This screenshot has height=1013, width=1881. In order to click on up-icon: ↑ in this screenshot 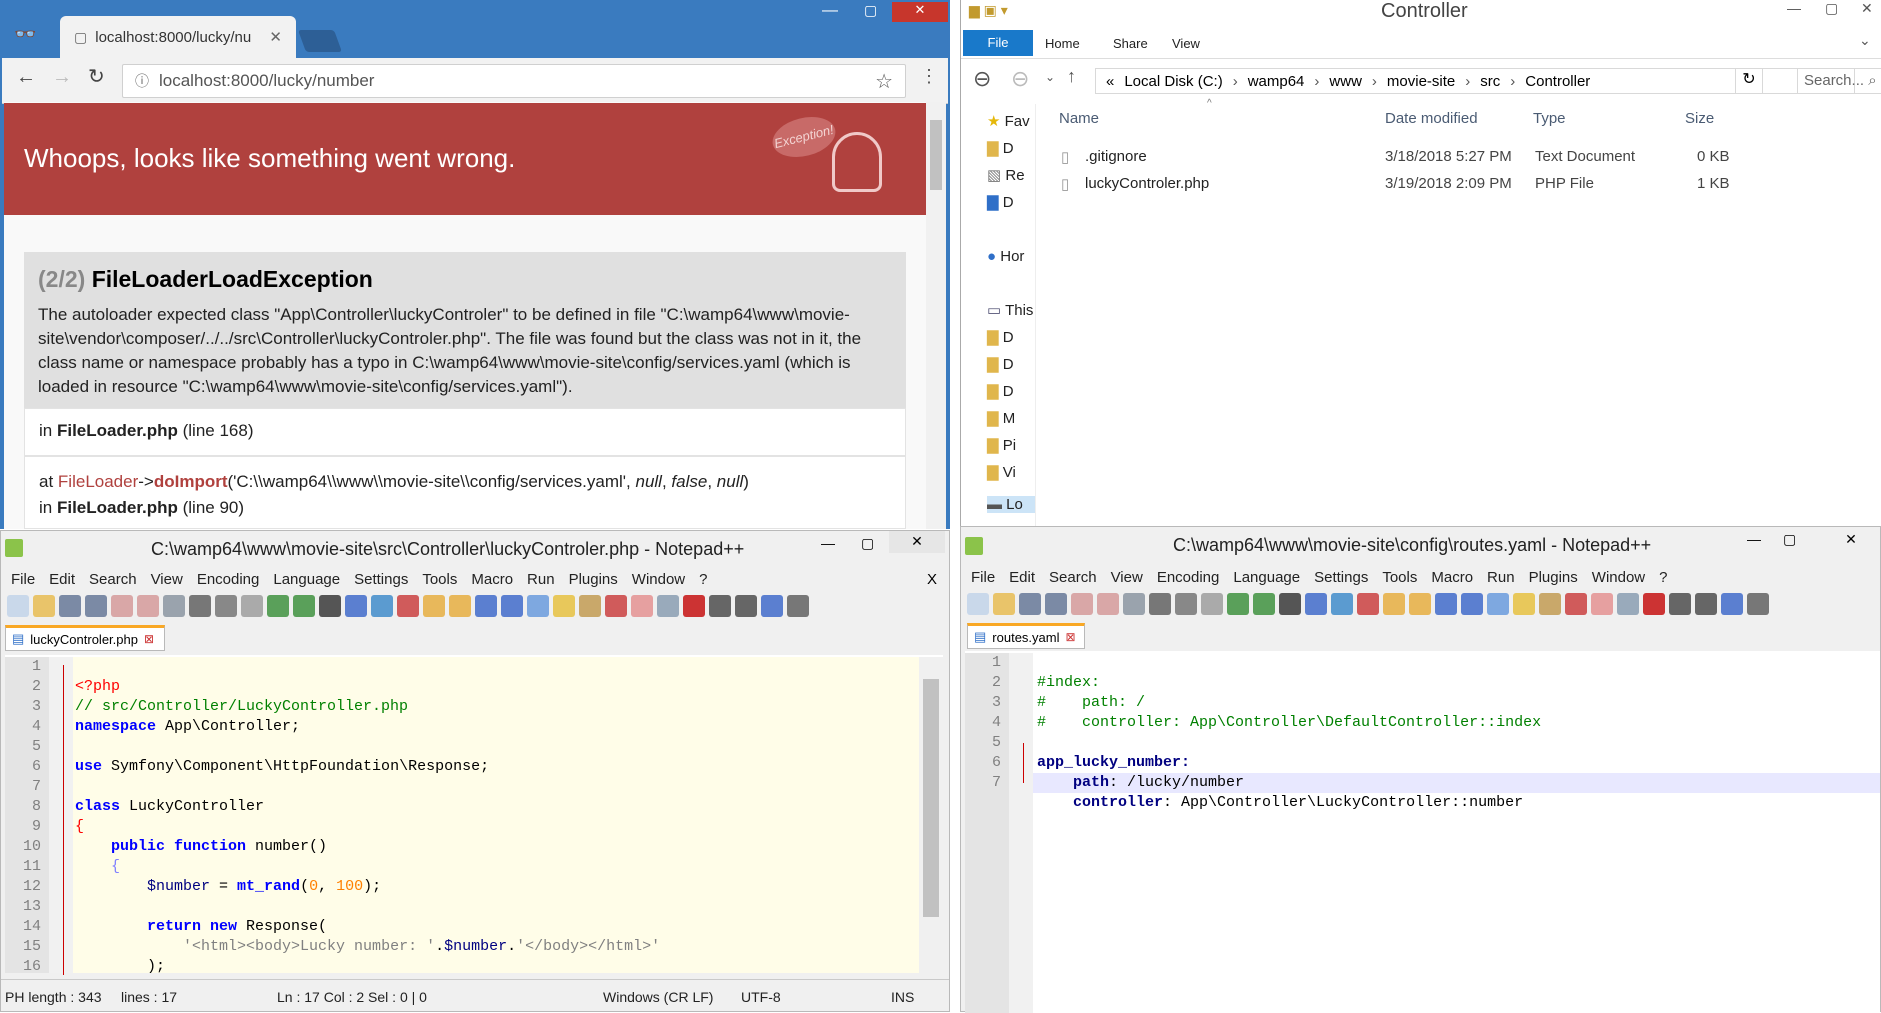, I will do `click(1071, 76)`.